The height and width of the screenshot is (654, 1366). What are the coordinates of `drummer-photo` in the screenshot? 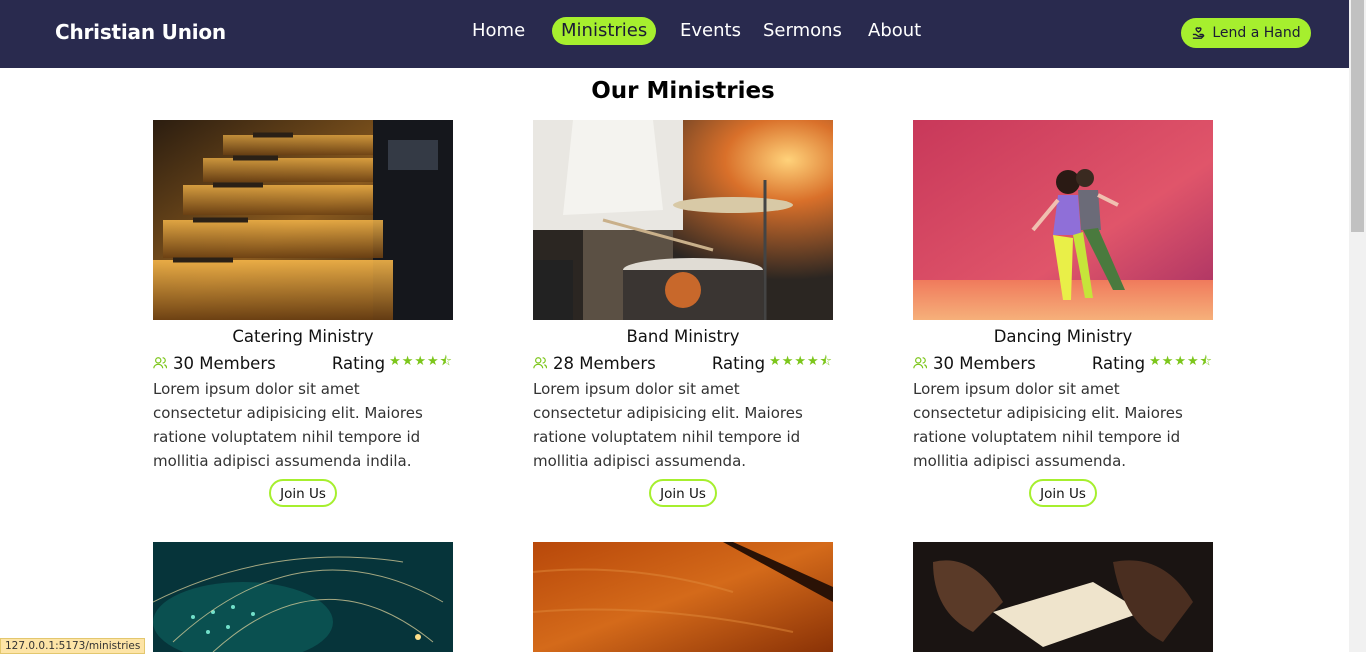 It's located at (683, 220).